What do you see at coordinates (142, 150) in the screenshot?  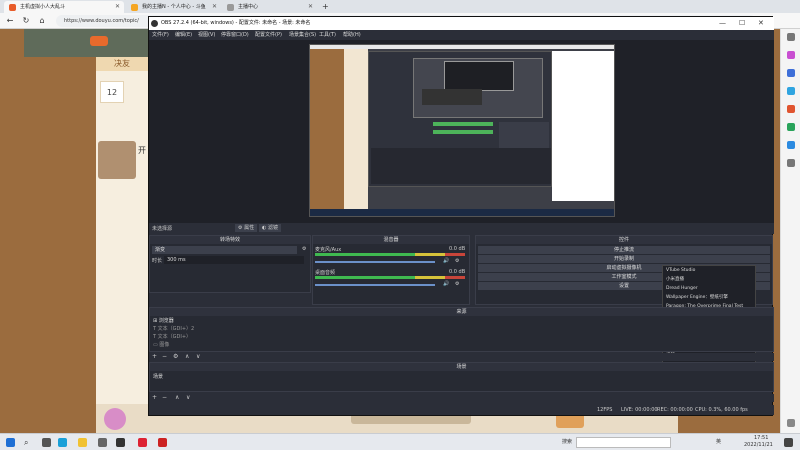 I see `page-side-text: 开` at bounding box center [142, 150].